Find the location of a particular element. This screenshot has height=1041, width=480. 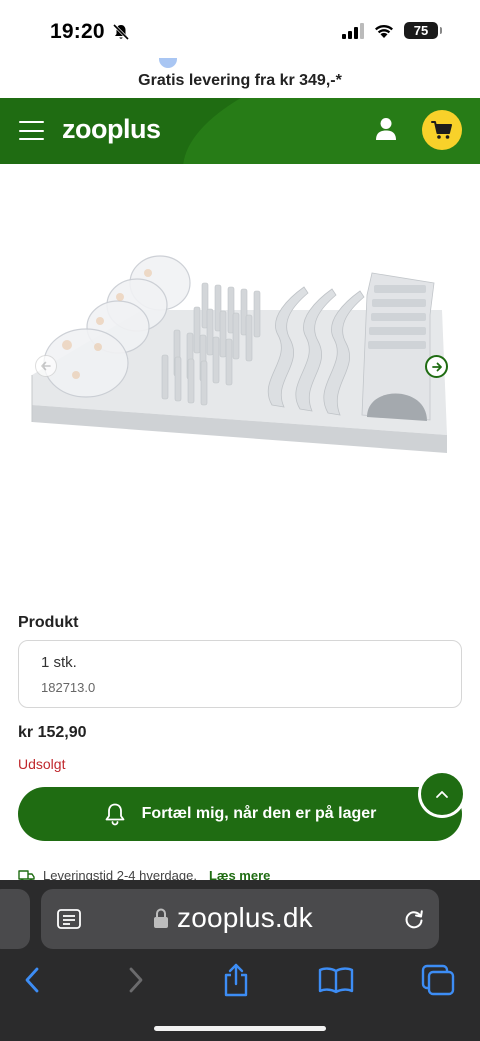

home-indicator is located at coordinates (240, 1028).